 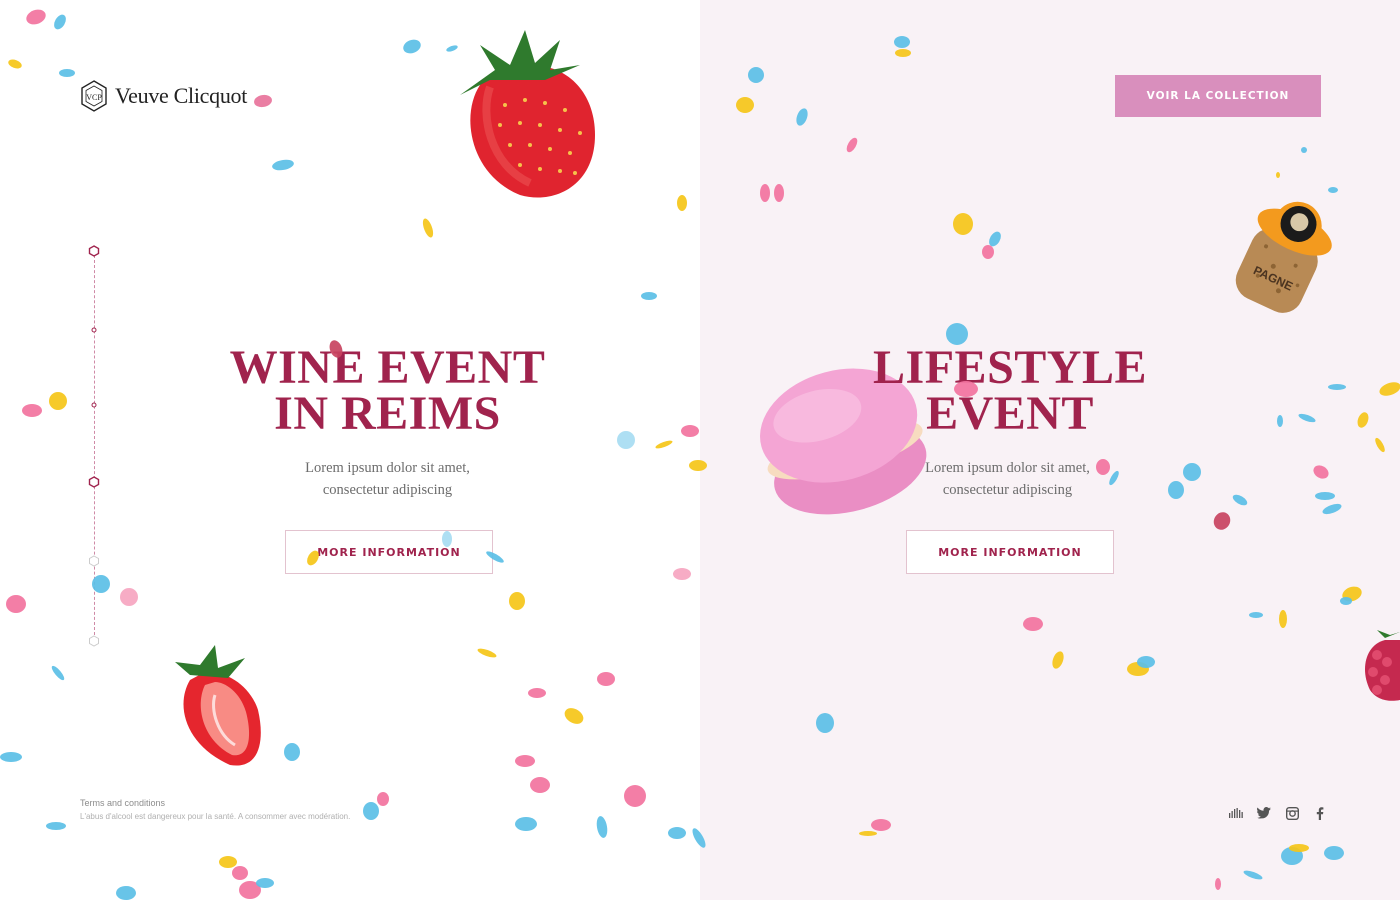 What do you see at coordinates (1007, 468) in the screenshot?
I see `right-subtitle-line-1: Lorem ipsum dolor sit amet,` at bounding box center [1007, 468].